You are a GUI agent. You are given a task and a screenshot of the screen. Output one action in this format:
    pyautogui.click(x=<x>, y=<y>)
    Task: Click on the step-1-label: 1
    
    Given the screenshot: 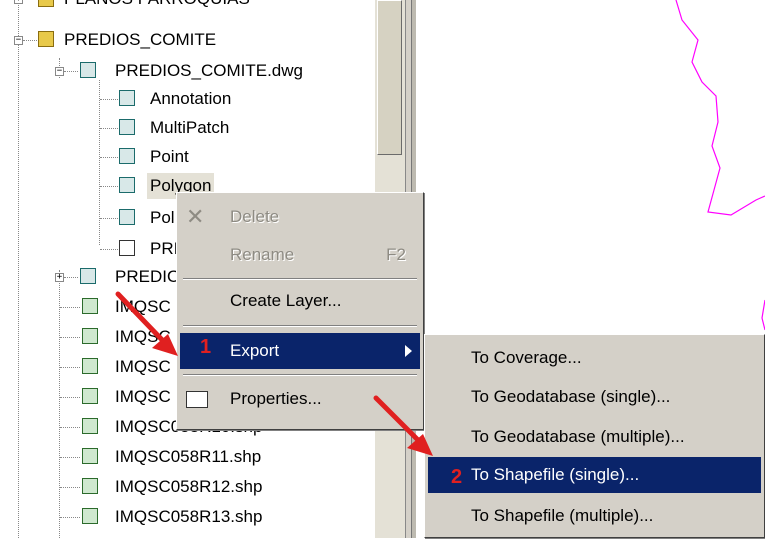 What is the action you would take?
    pyautogui.click(x=206, y=347)
    